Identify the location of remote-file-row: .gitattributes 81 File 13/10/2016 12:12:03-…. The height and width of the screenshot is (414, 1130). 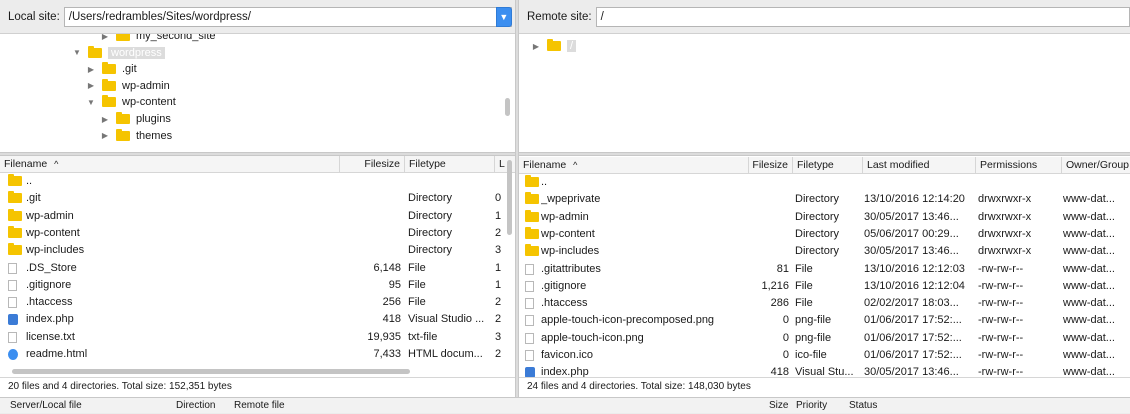
(824, 269).